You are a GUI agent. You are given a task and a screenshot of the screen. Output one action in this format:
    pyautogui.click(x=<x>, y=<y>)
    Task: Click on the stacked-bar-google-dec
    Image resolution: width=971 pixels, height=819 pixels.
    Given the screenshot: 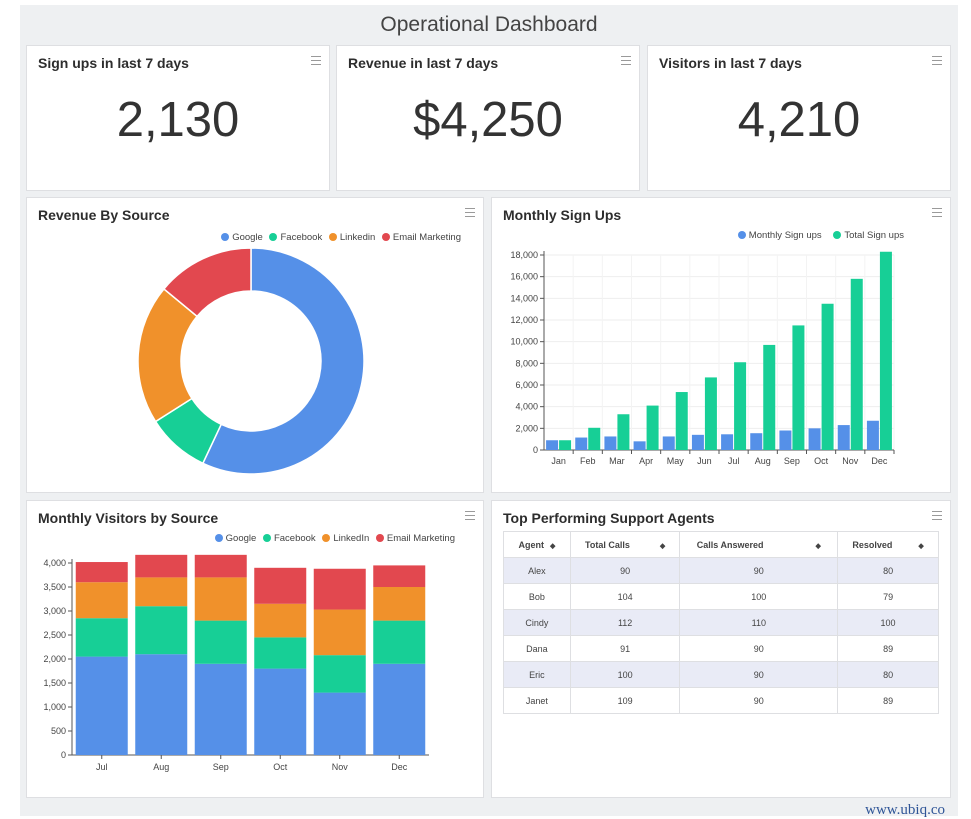 What is the action you would take?
    pyautogui.click(x=399, y=709)
    